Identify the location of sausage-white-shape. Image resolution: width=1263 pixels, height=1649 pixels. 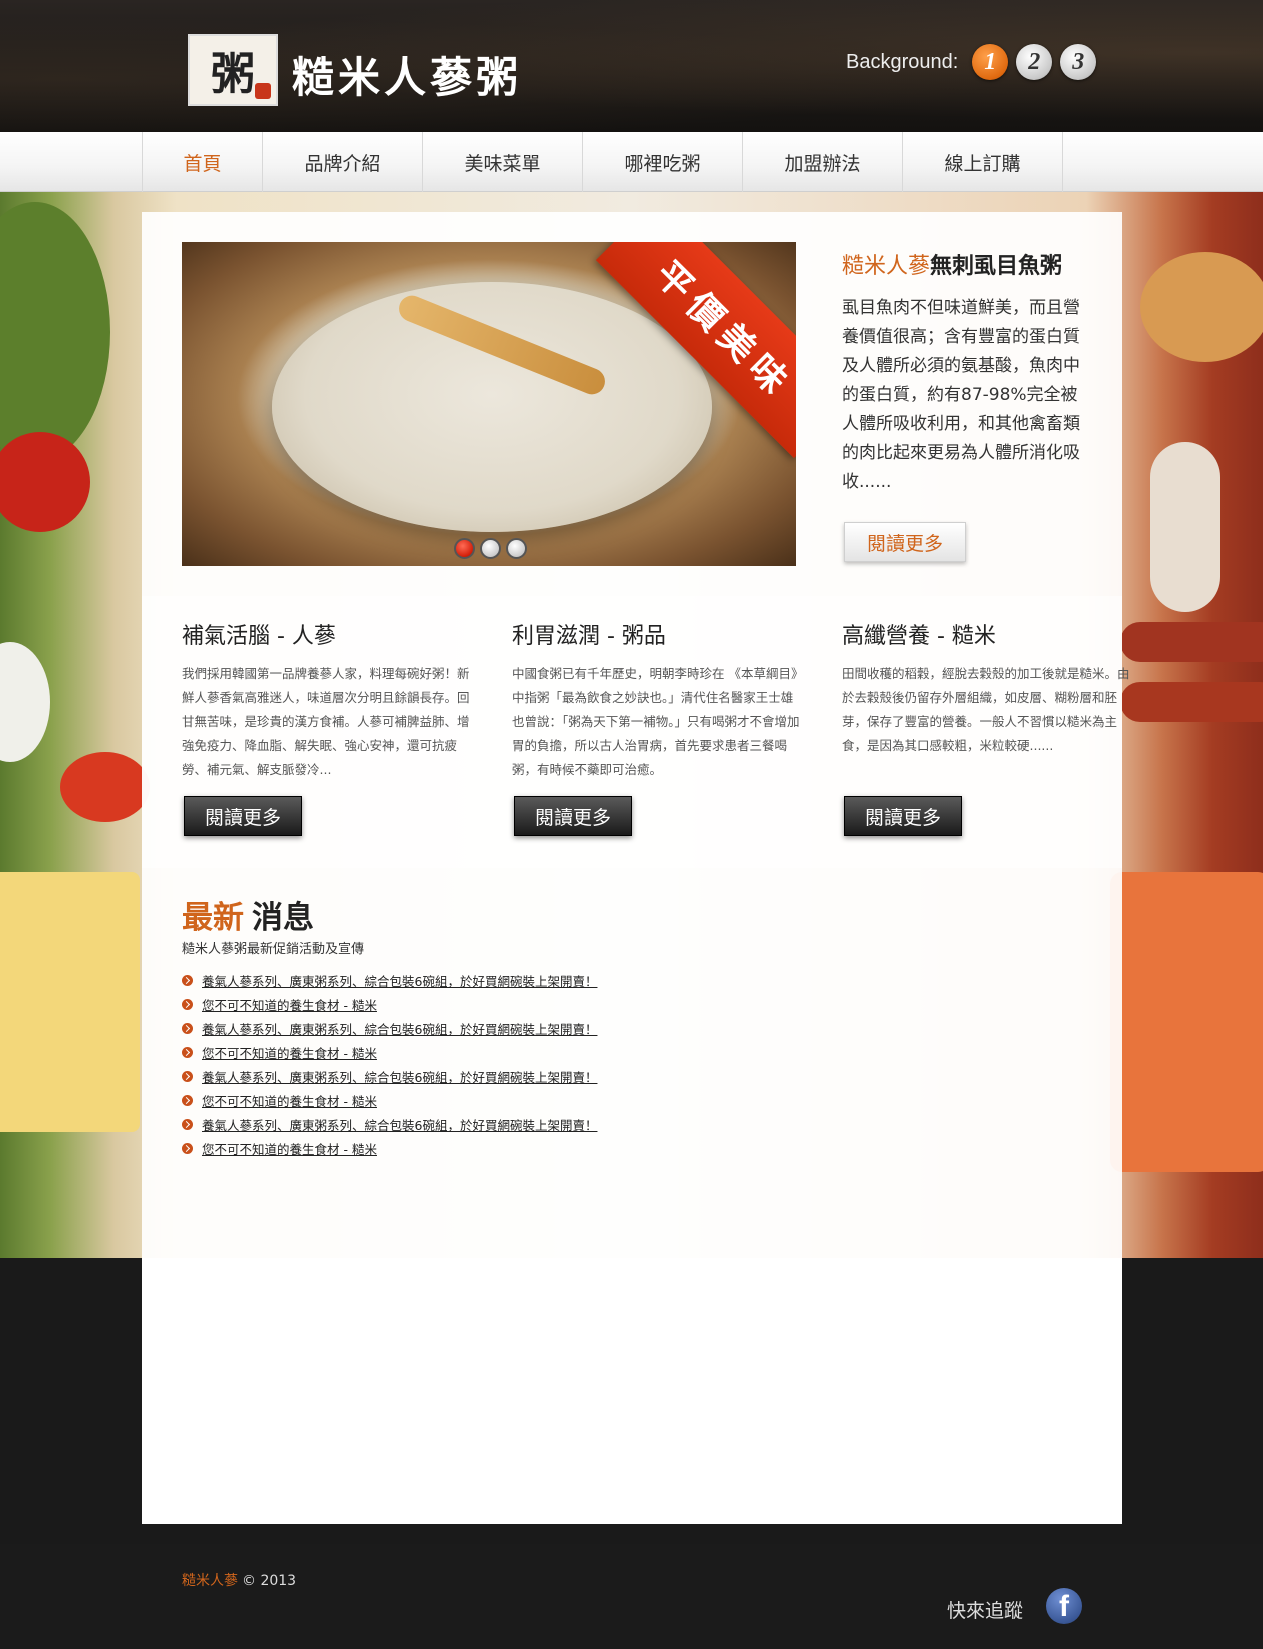
(1185, 527).